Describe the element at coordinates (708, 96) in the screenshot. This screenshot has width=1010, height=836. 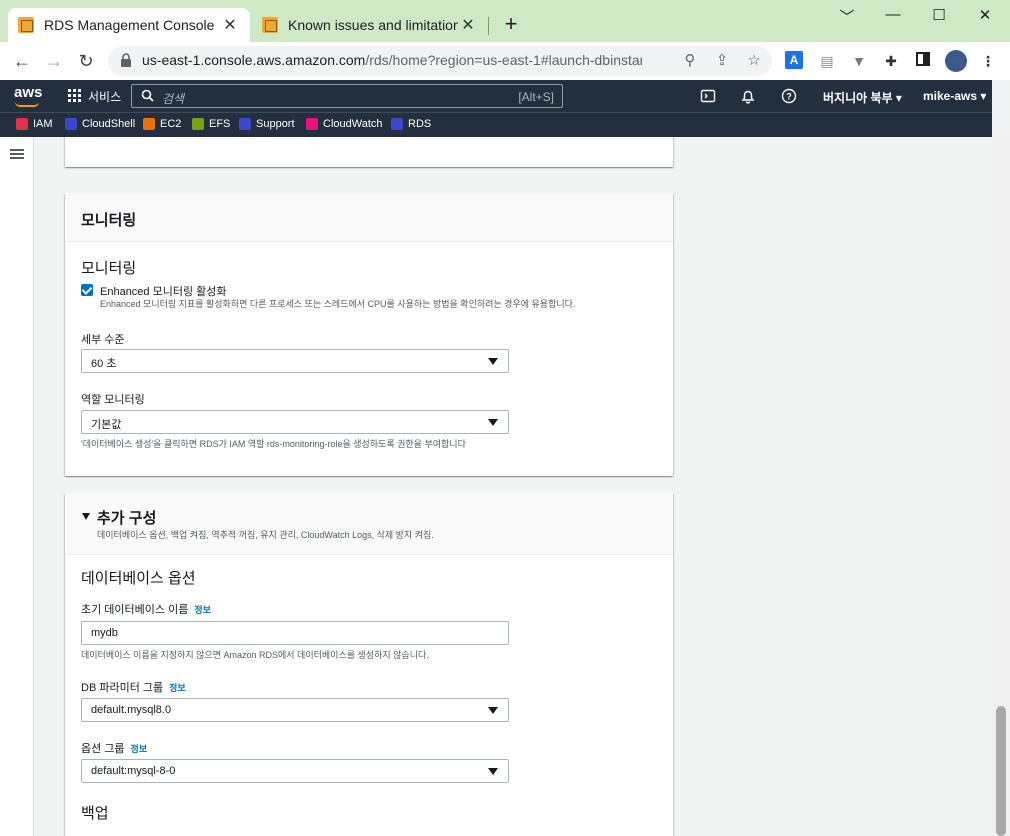
I see `cloudshell-icon` at that location.